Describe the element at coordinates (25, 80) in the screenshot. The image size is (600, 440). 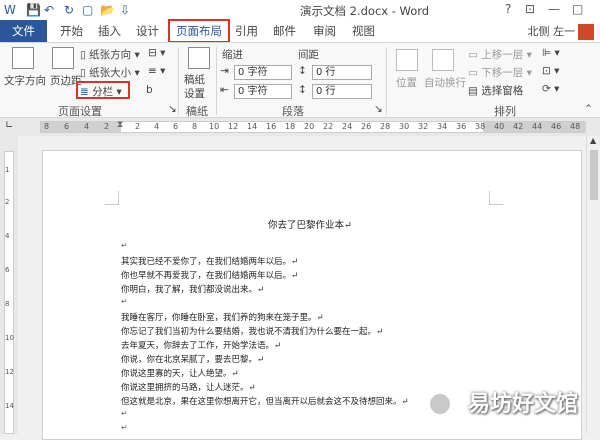
I see `text-direction-button: 文字方向` at that location.